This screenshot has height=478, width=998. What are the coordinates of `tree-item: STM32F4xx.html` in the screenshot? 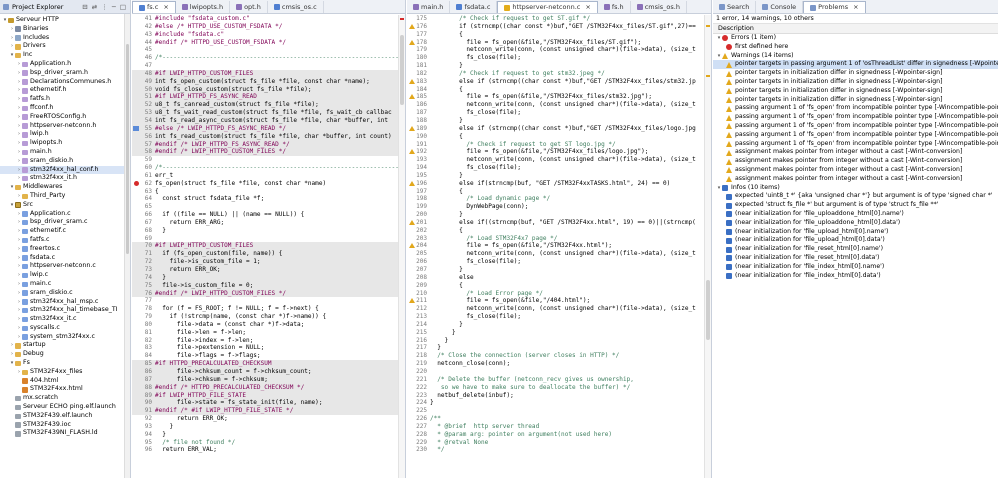 It's located at (65, 389).